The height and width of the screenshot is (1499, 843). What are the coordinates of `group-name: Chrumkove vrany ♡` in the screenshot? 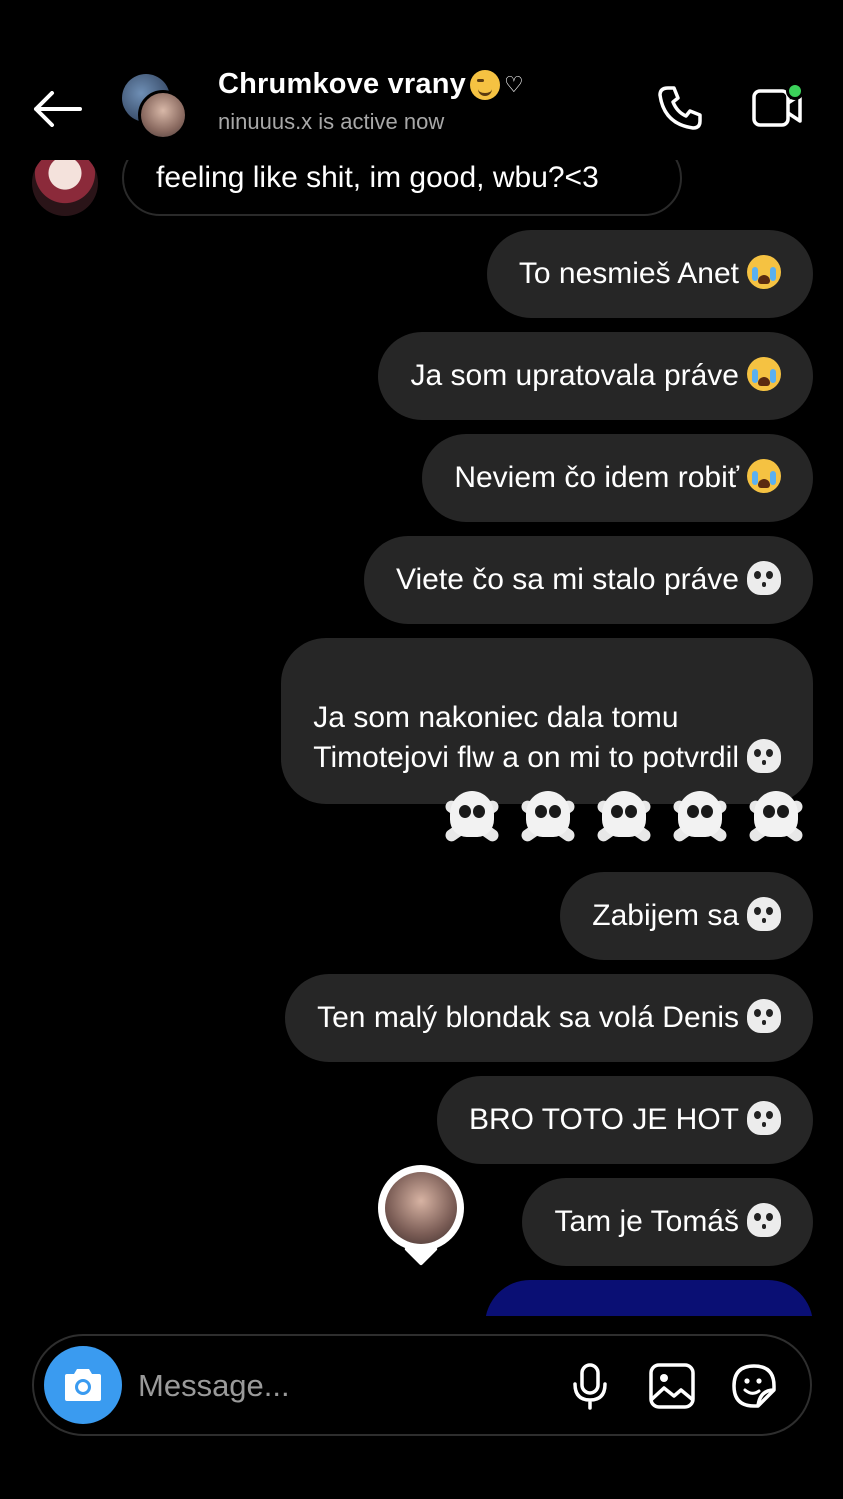 It's located at (371, 84).